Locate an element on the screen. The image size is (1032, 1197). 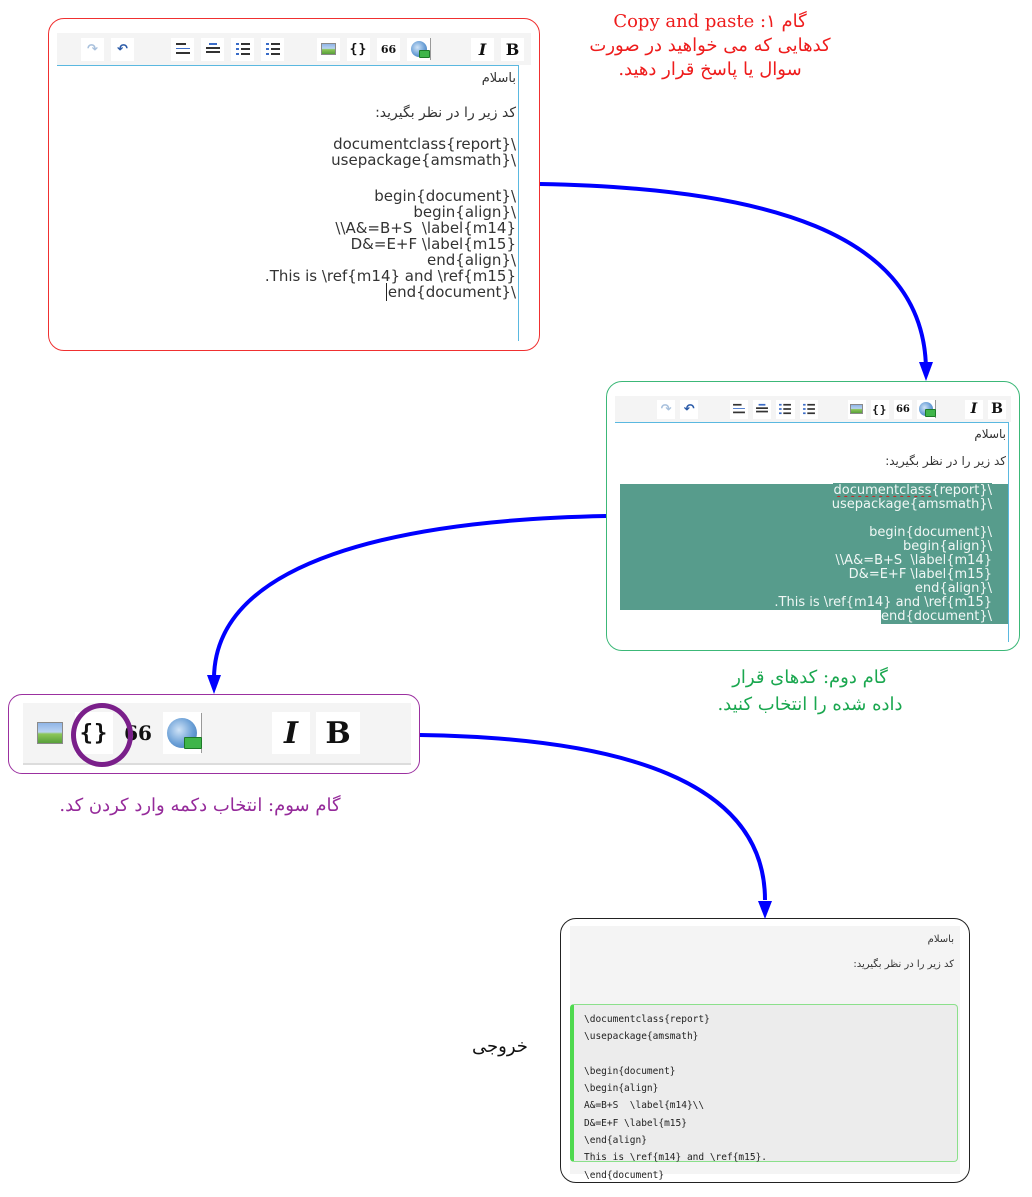
output-label: خروجی is located at coordinates (500, 1046).